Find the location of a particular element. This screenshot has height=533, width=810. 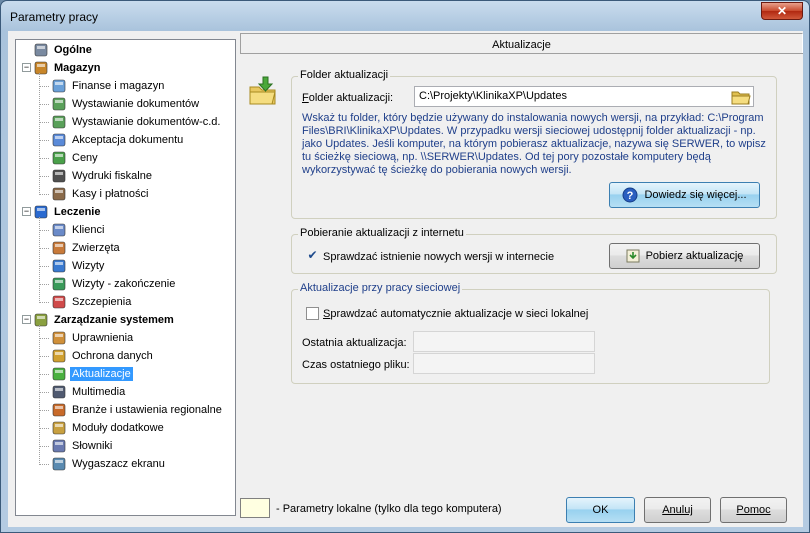

users-permissions-icon is located at coordinates (59, 338).